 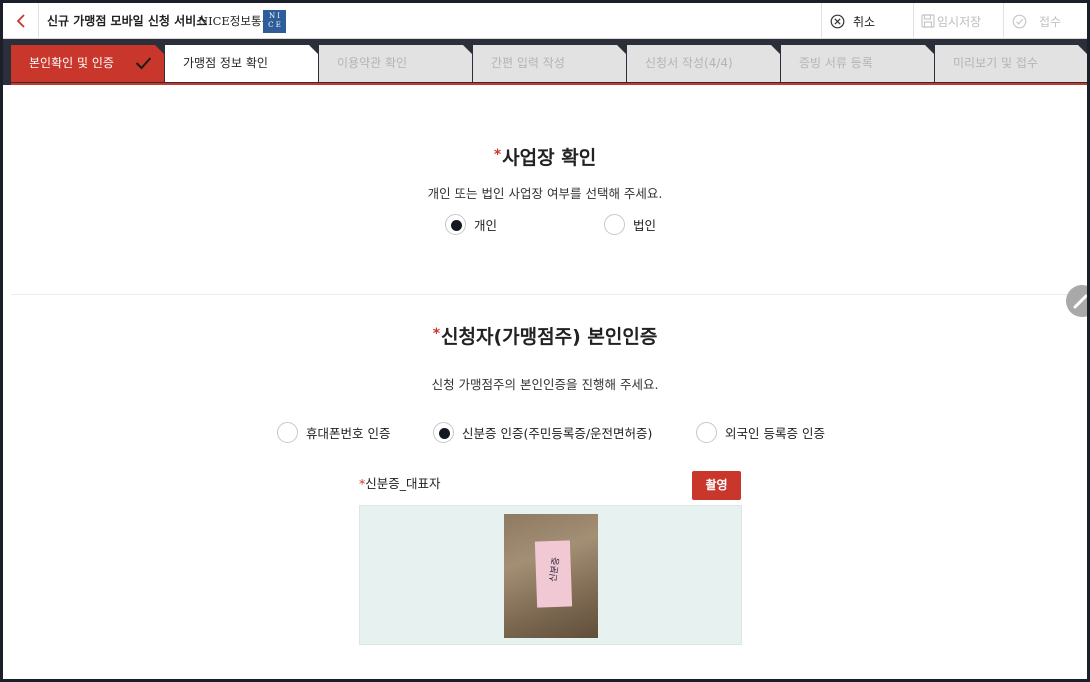 I want to click on step-terms: 이용약관 확인, so click(x=395, y=63).